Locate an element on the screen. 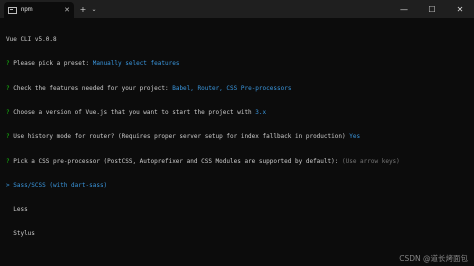  title-bar: npm ✕ + ⌄ — ☐ ✕ is located at coordinates (237, 9).